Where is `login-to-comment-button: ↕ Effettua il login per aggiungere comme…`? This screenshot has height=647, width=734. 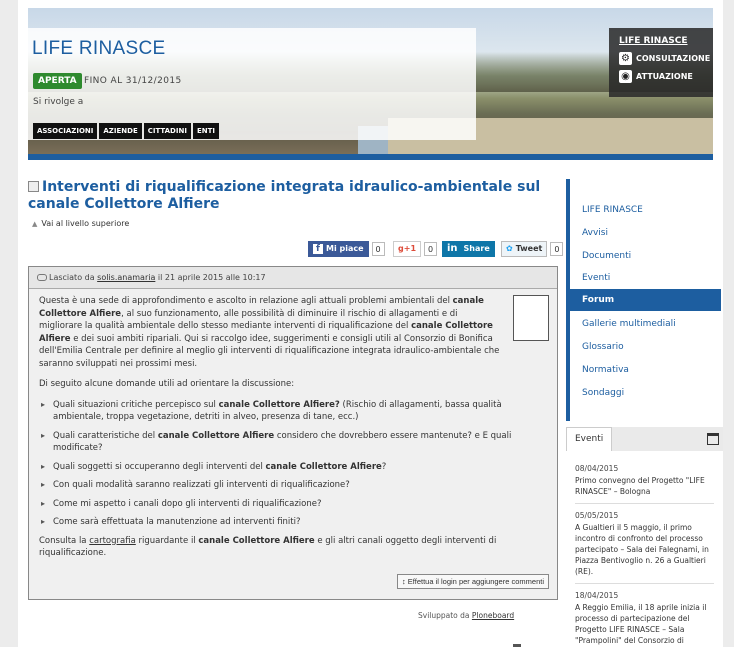
login-to-comment-button: ↕ Effettua il login per aggiungere comme… is located at coordinates (472, 581).